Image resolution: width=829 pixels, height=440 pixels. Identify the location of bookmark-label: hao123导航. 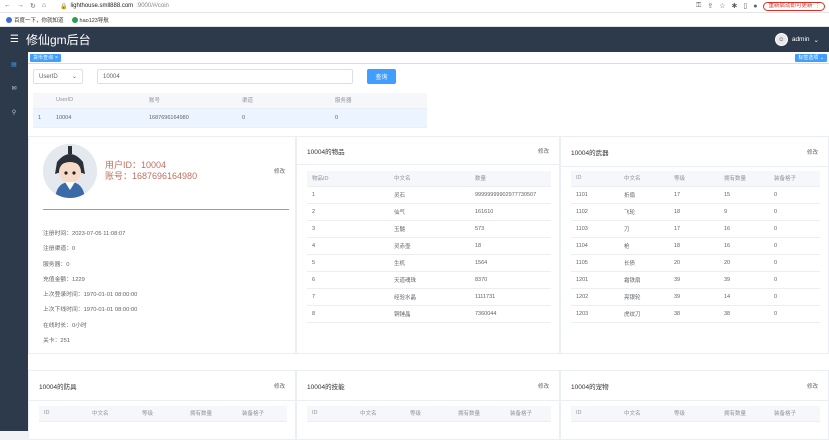
(94, 20).